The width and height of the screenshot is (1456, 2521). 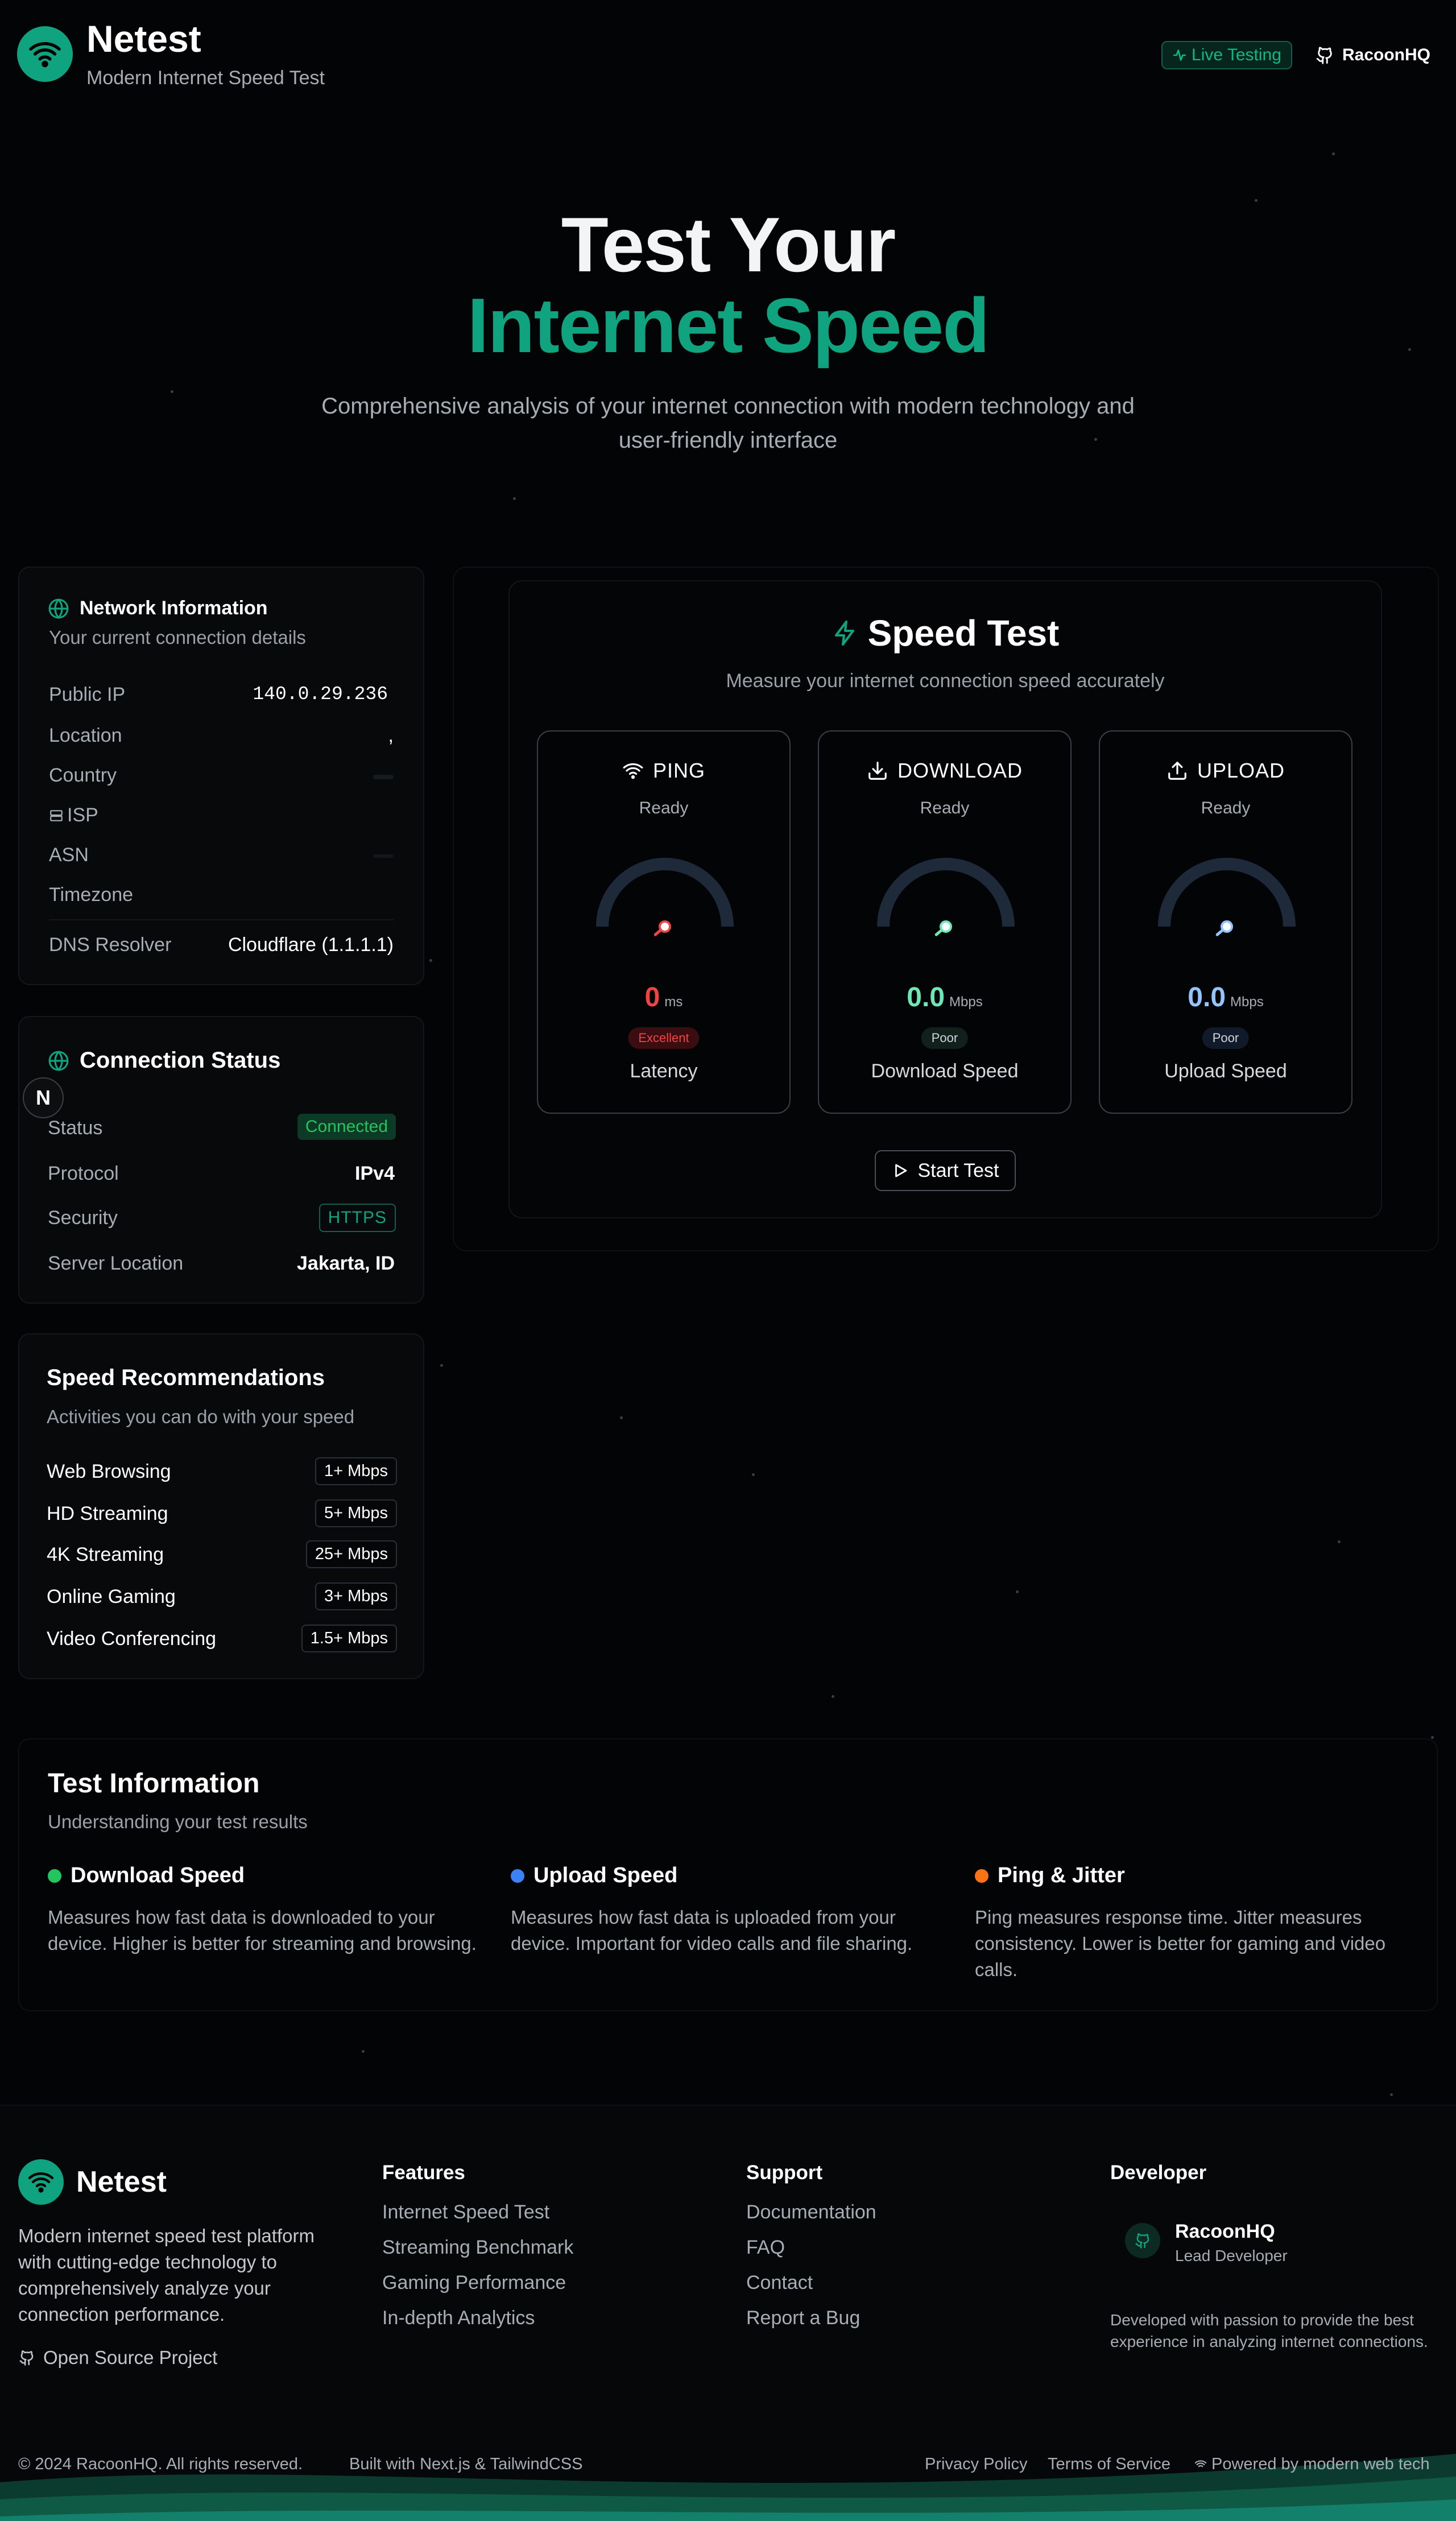 What do you see at coordinates (1225, 2232) in the screenshot?
I see `developer-name: RacoonHQ` at bounding box center [1225, 2232].